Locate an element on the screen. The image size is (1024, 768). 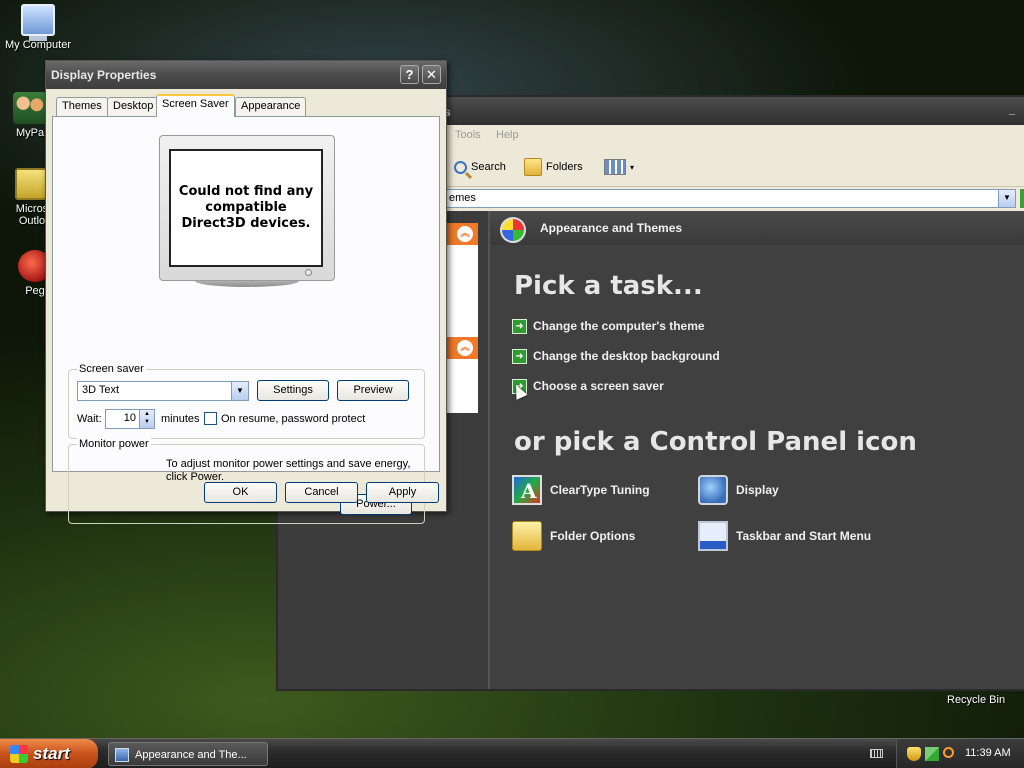
wait-stepper: 10 ▲ ▼ is located at coordinates (130, 419).